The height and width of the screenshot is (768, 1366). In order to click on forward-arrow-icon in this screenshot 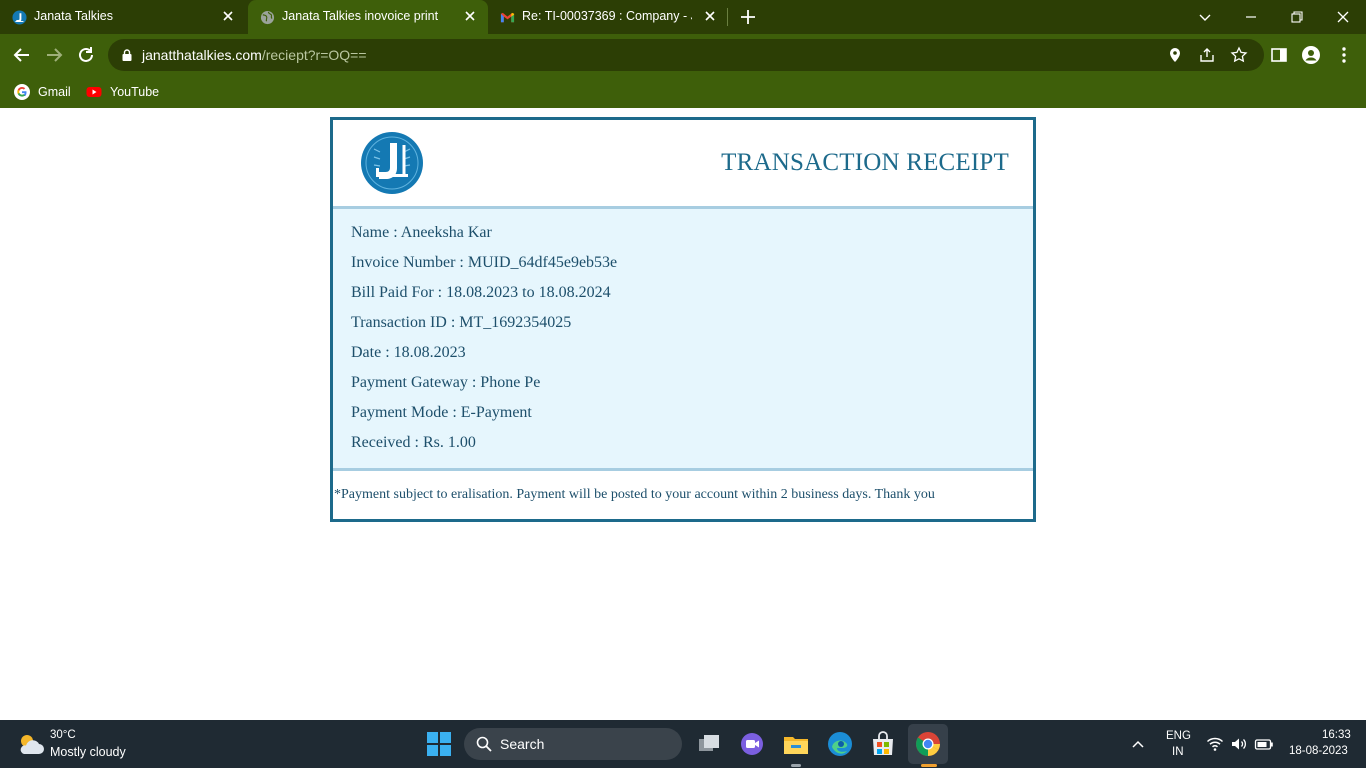, I will do `click(54, 55)`.